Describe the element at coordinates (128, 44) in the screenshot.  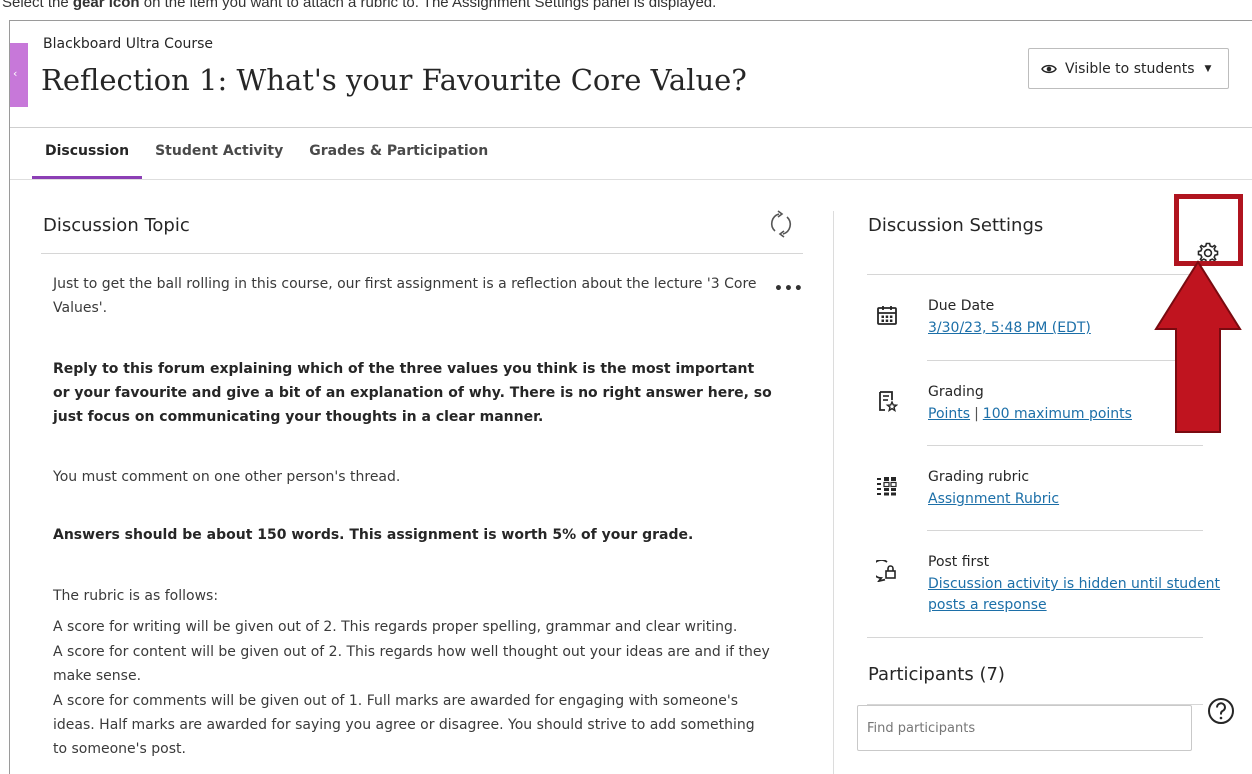
I see `course-name: Blackboard Ultra Course` at that location.